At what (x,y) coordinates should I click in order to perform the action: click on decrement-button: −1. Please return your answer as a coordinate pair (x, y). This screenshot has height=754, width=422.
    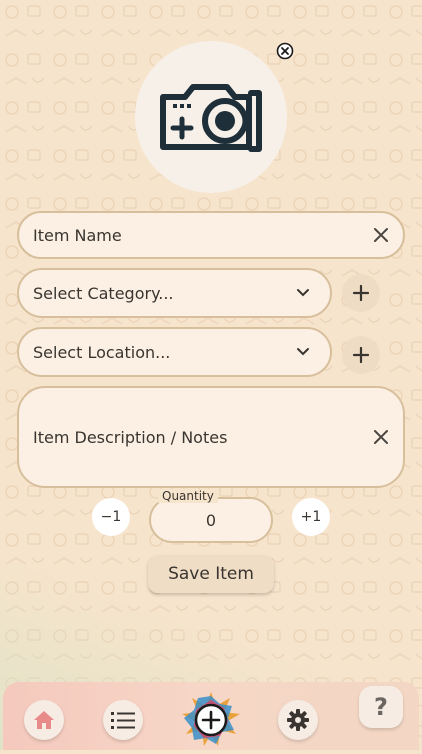
    Looking at the image, I should click on (111, 517).